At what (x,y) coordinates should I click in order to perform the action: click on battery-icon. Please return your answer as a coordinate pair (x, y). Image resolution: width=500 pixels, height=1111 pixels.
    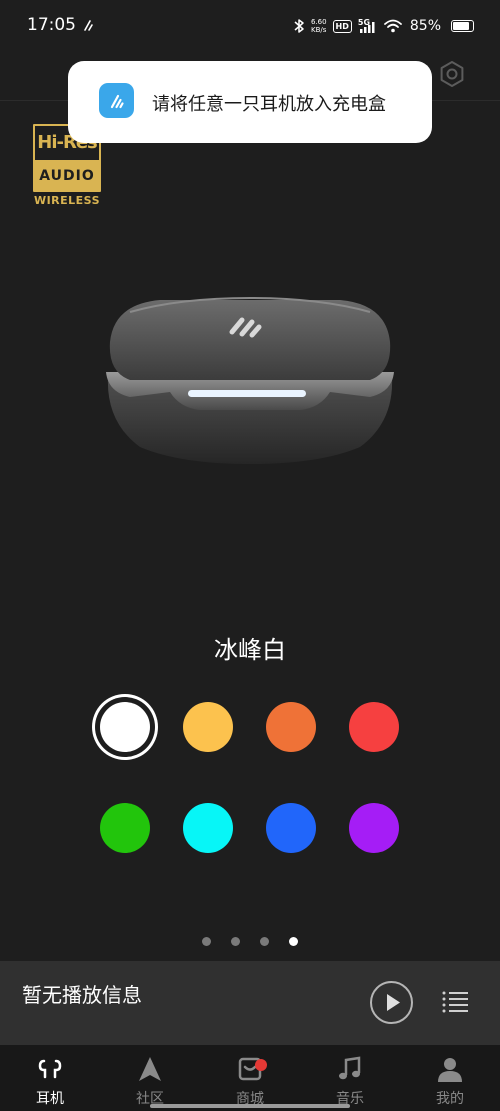
    Looking at the image, I should click on (462, 26).